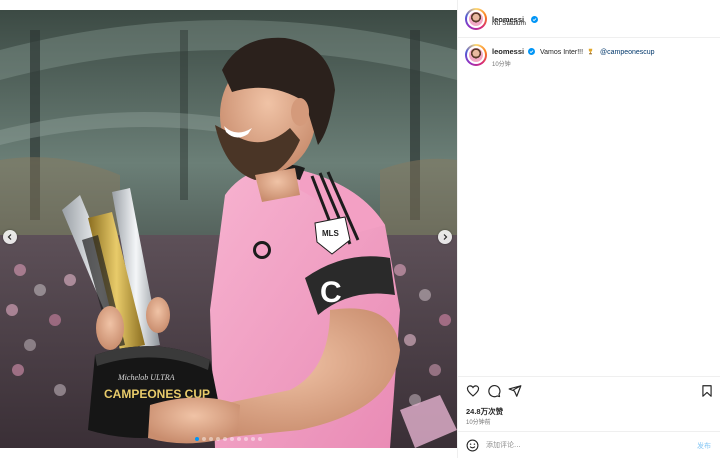 The height and width of the screenshot is (458, 720). Describe the element at coordinates (331, 292) in the screenshot. I see `armband-letter: C` at that location.